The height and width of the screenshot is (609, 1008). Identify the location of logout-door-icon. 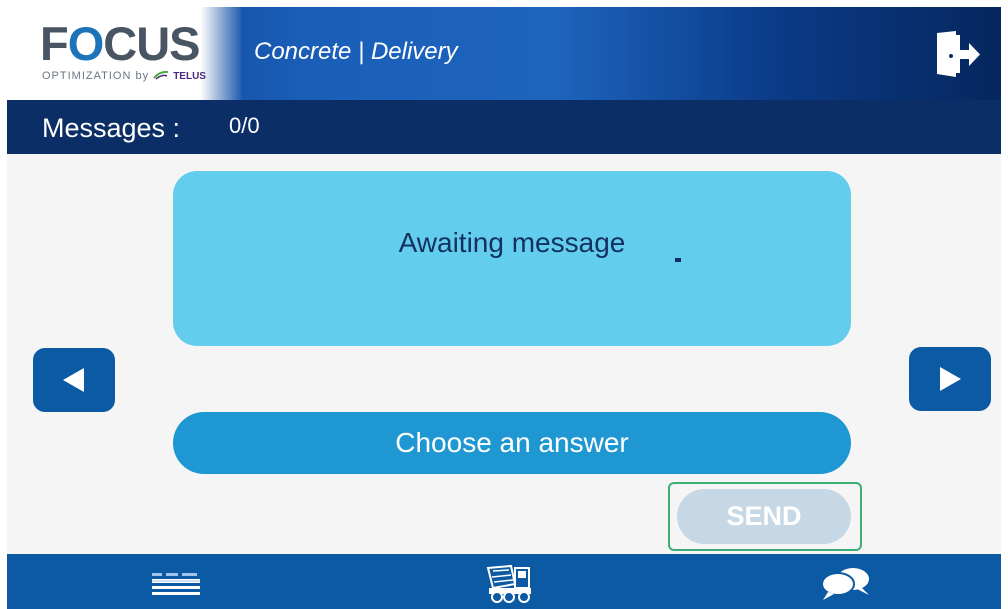
(958, 54).